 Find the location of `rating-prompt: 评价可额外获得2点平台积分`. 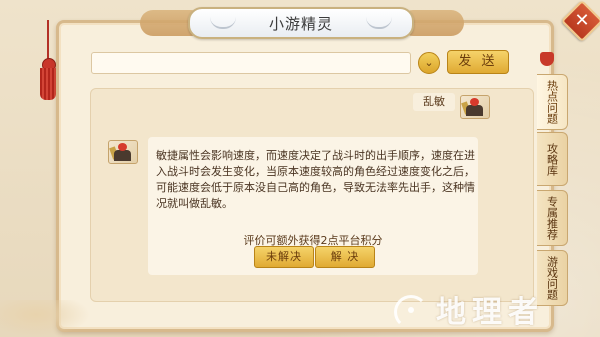

rating-prompt: 评价可额外获得2点平台积分 is located at coordinates (313, 240).